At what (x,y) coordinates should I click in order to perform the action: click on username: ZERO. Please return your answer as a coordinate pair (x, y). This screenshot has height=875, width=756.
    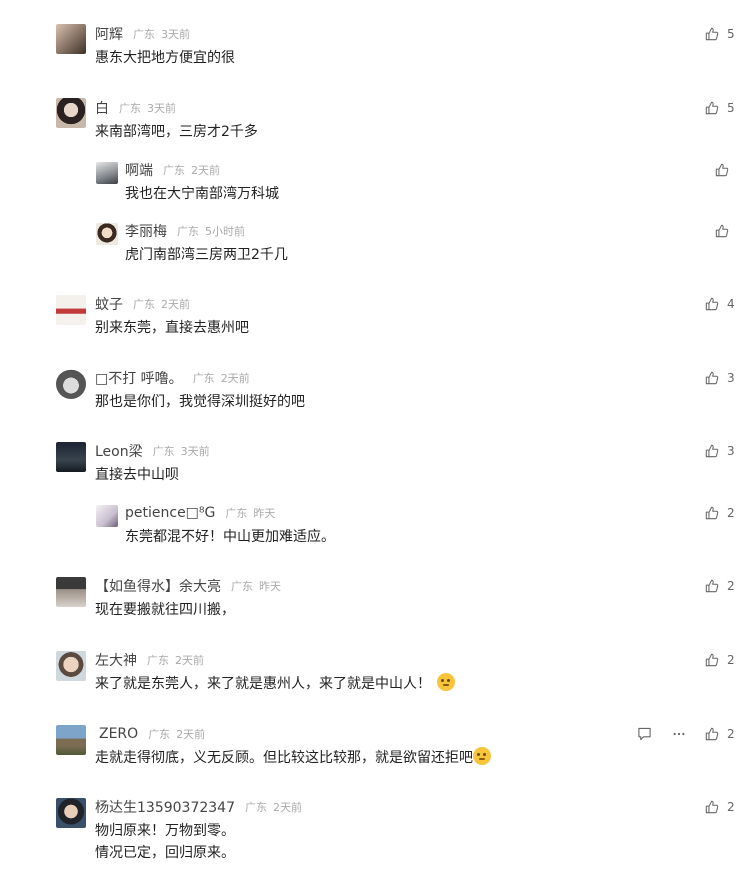
    Looking at the image, I should click on (118, 734).